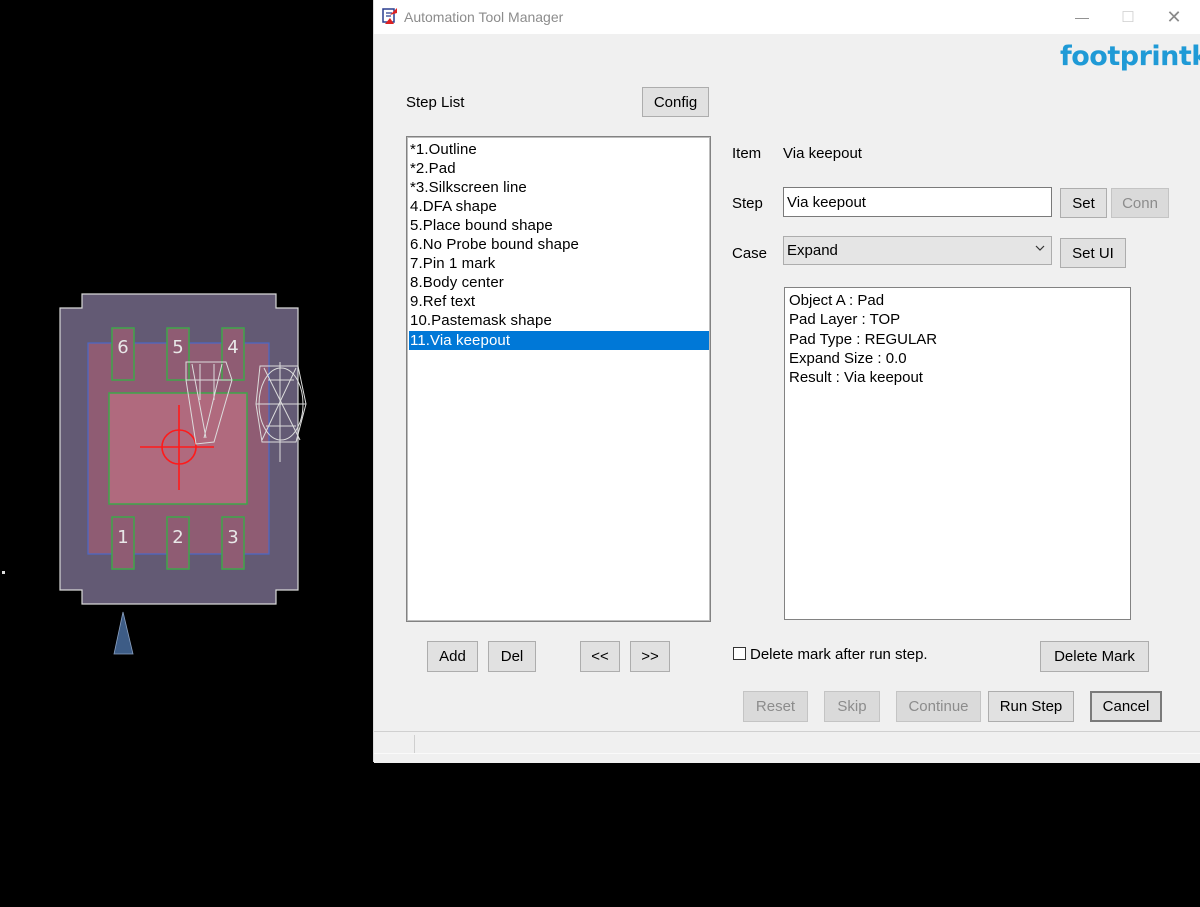  Describe the element at coordinates (559, 282) in the screenshot. I see `list-item: 8.Body center` at that location.